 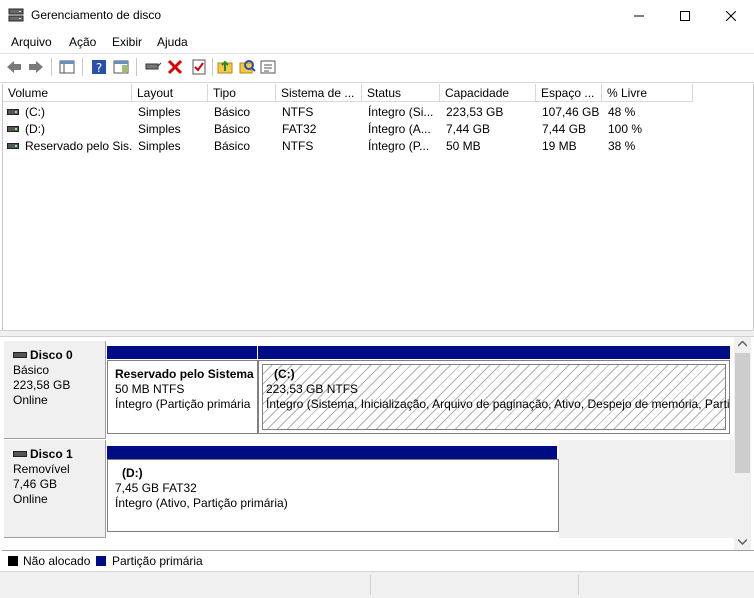 I want to click on disk-0-state: Online, so click(x=30, y=400).